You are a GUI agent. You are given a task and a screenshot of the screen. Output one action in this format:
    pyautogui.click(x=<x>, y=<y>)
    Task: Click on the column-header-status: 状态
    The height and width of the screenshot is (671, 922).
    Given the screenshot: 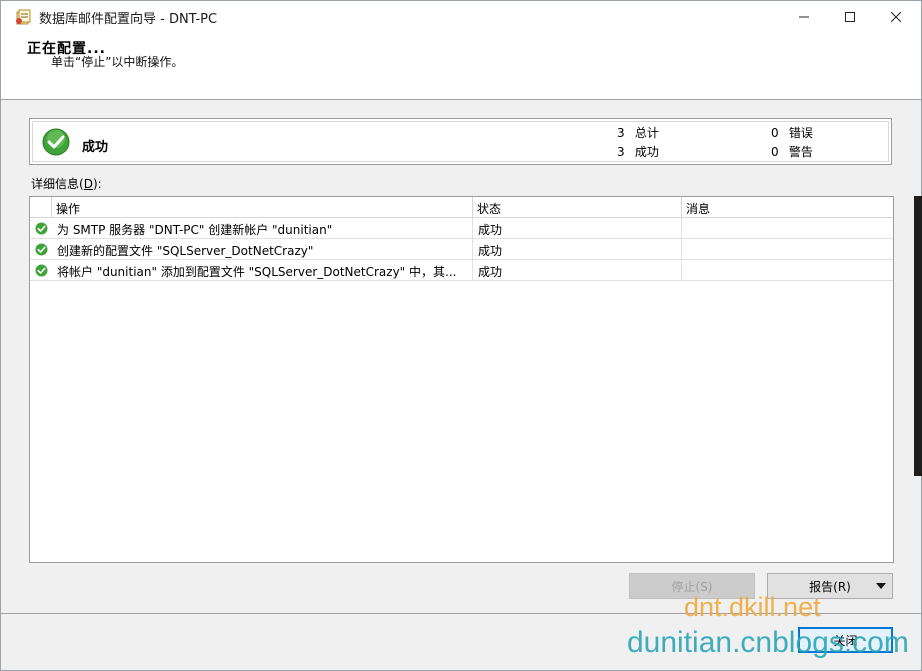 What is the action you would take?
    pyautogui.click(x=577, y=207)
    